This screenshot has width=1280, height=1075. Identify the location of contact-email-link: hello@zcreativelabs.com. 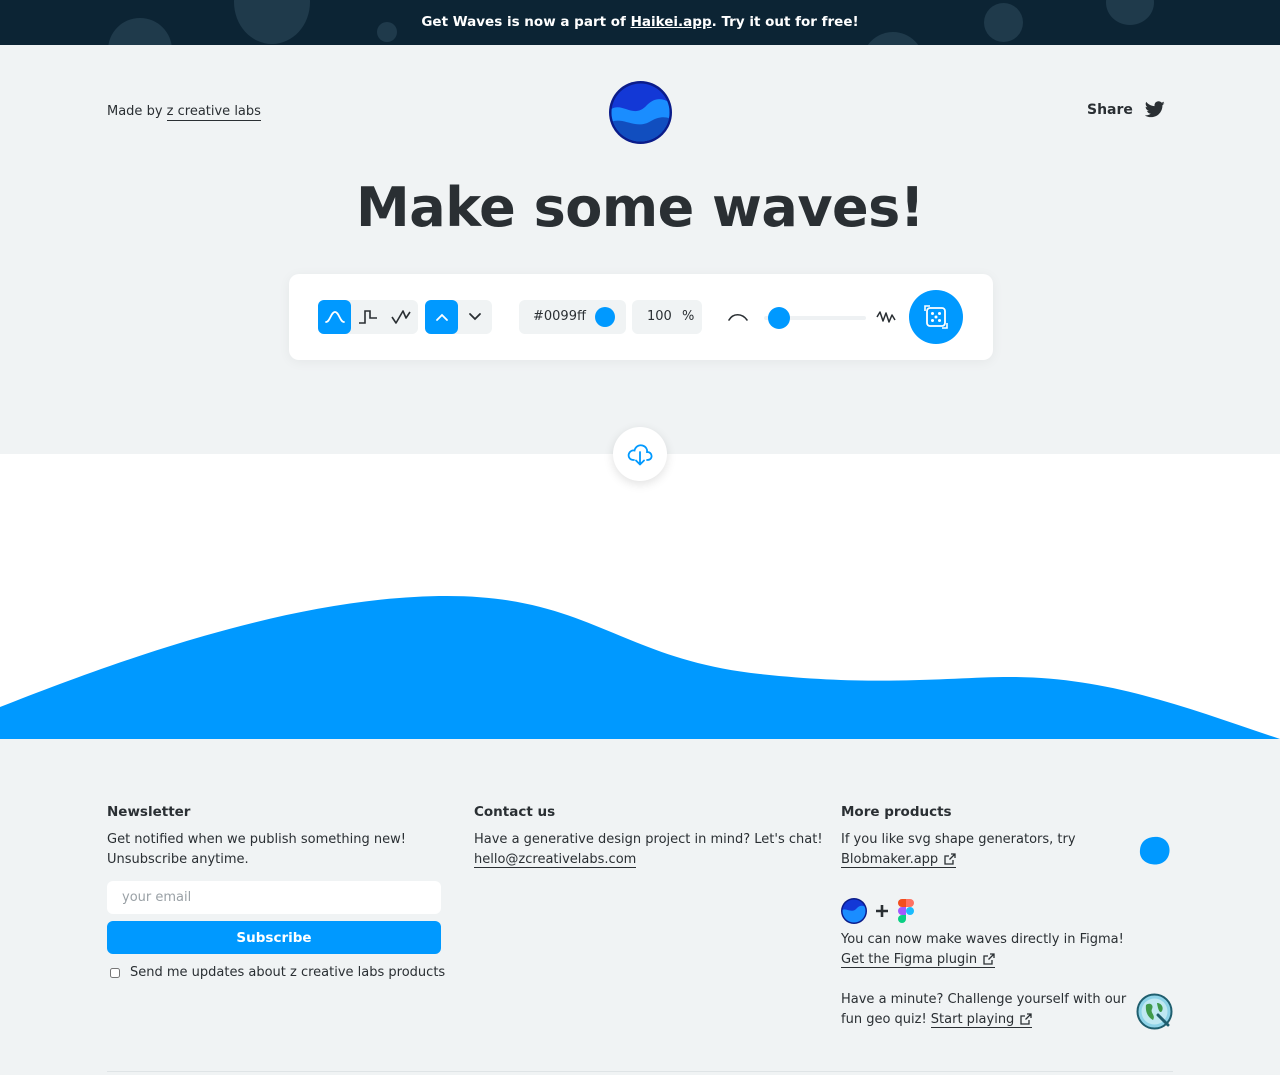
(555, 860).